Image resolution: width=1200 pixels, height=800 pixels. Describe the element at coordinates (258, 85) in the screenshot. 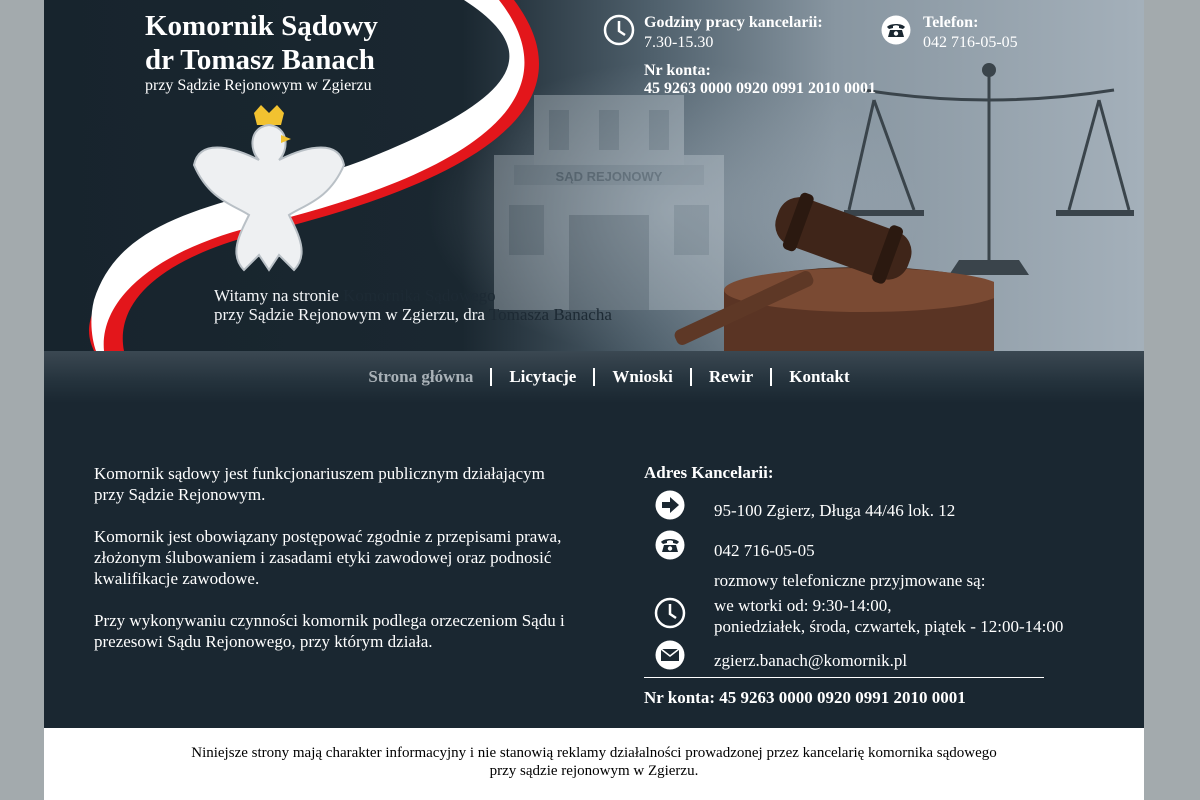

I see `site-subtitle: przy Sądzie Rejonowym w Zgierzu` at that location.